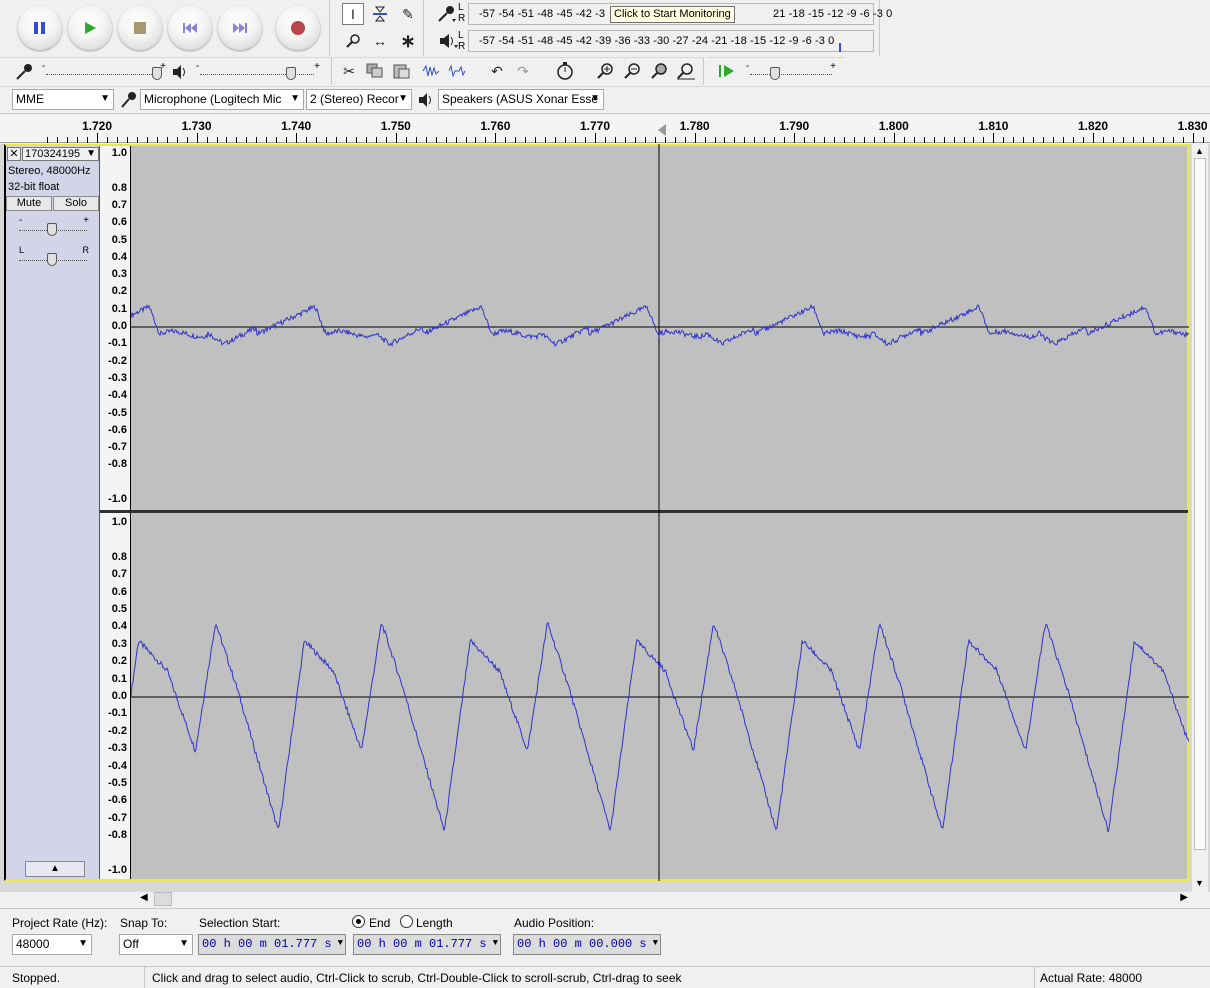 Image resolution: width=1210 pixels, height=988 pixels. I want to click on audio-position-time: 00 h 00 m 00.000 s ▼, so click(587, 944).